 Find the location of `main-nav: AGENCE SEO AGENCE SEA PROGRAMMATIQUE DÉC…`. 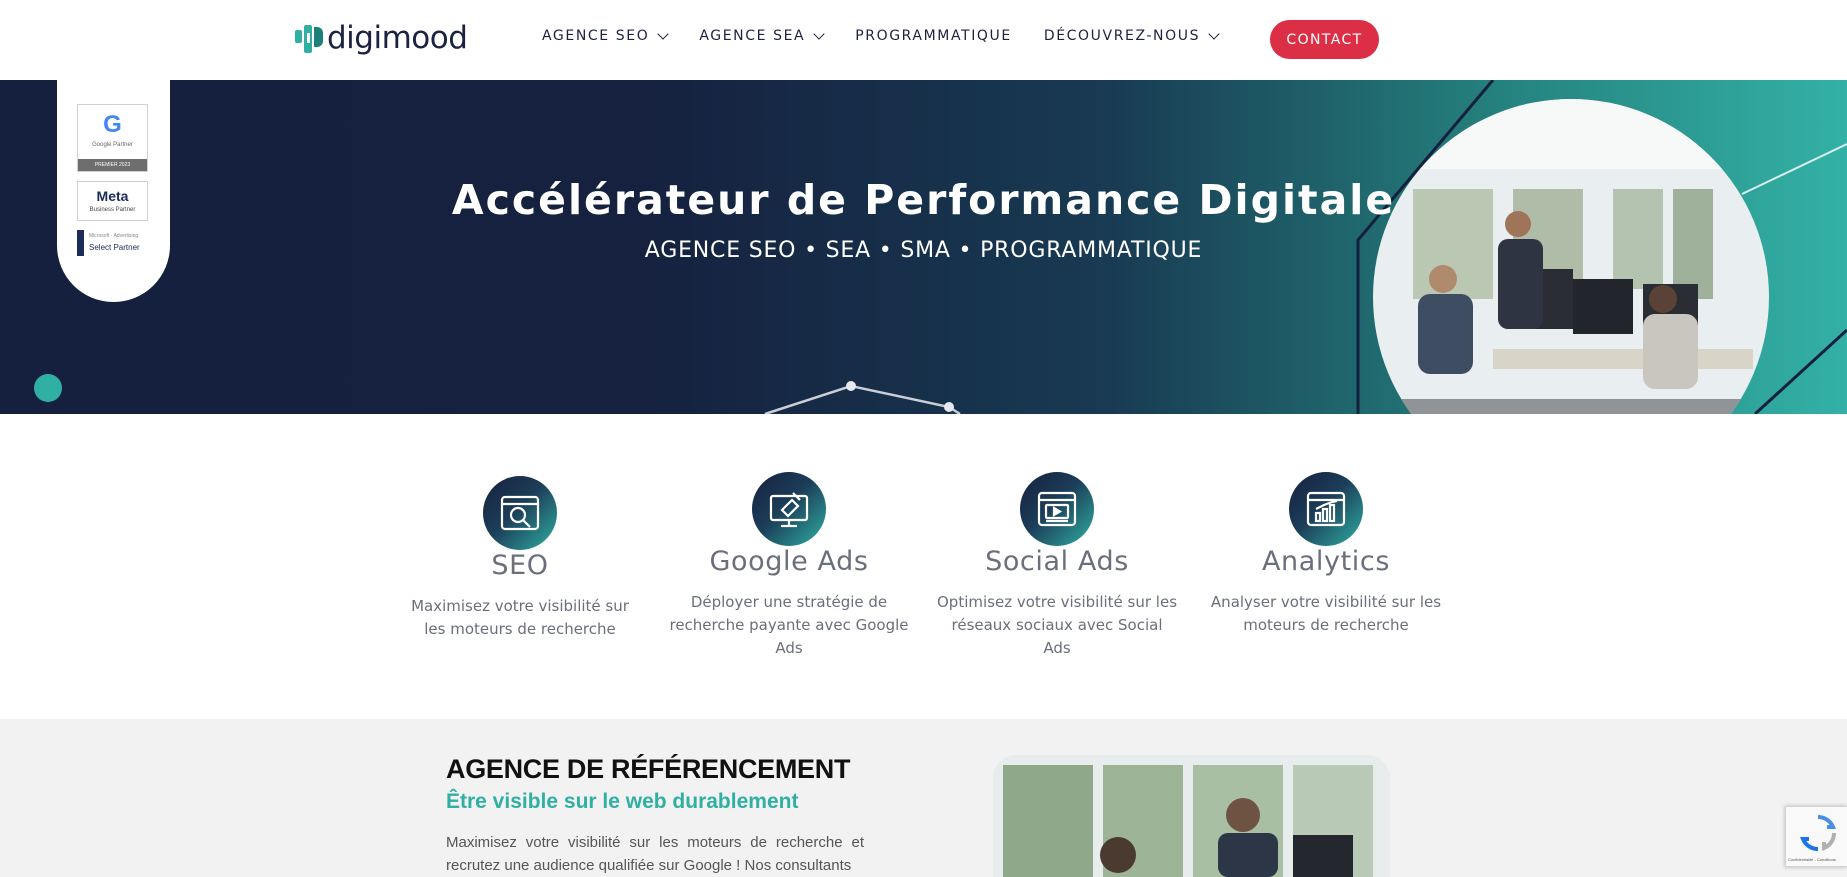

main-nav: AGENCE SEO AGENCE SEA PROGRAMMATIQUE DÉC… is located at coordinates (896, 35).